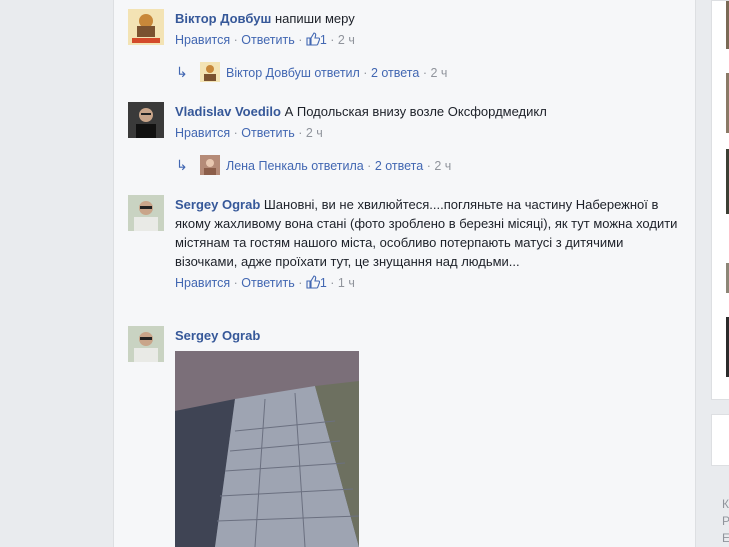 The width and height of the screenshot is (729, 547). What do you see at coordinates (223, 18) in the screenshot?
I see `comment-author: Віктор Довбуш` at bounding box center [223, 18].